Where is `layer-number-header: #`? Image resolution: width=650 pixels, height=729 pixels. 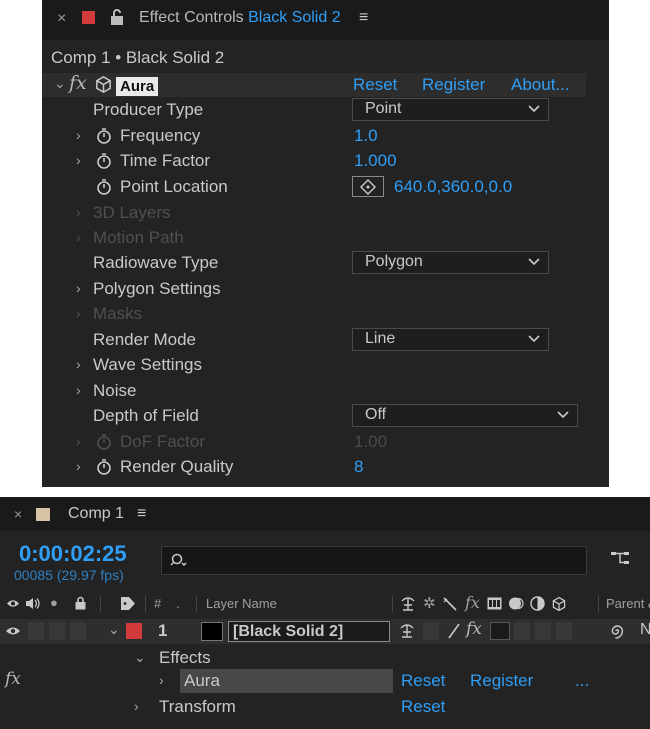
layer-number-header: # is located at coordinates (157, 603).